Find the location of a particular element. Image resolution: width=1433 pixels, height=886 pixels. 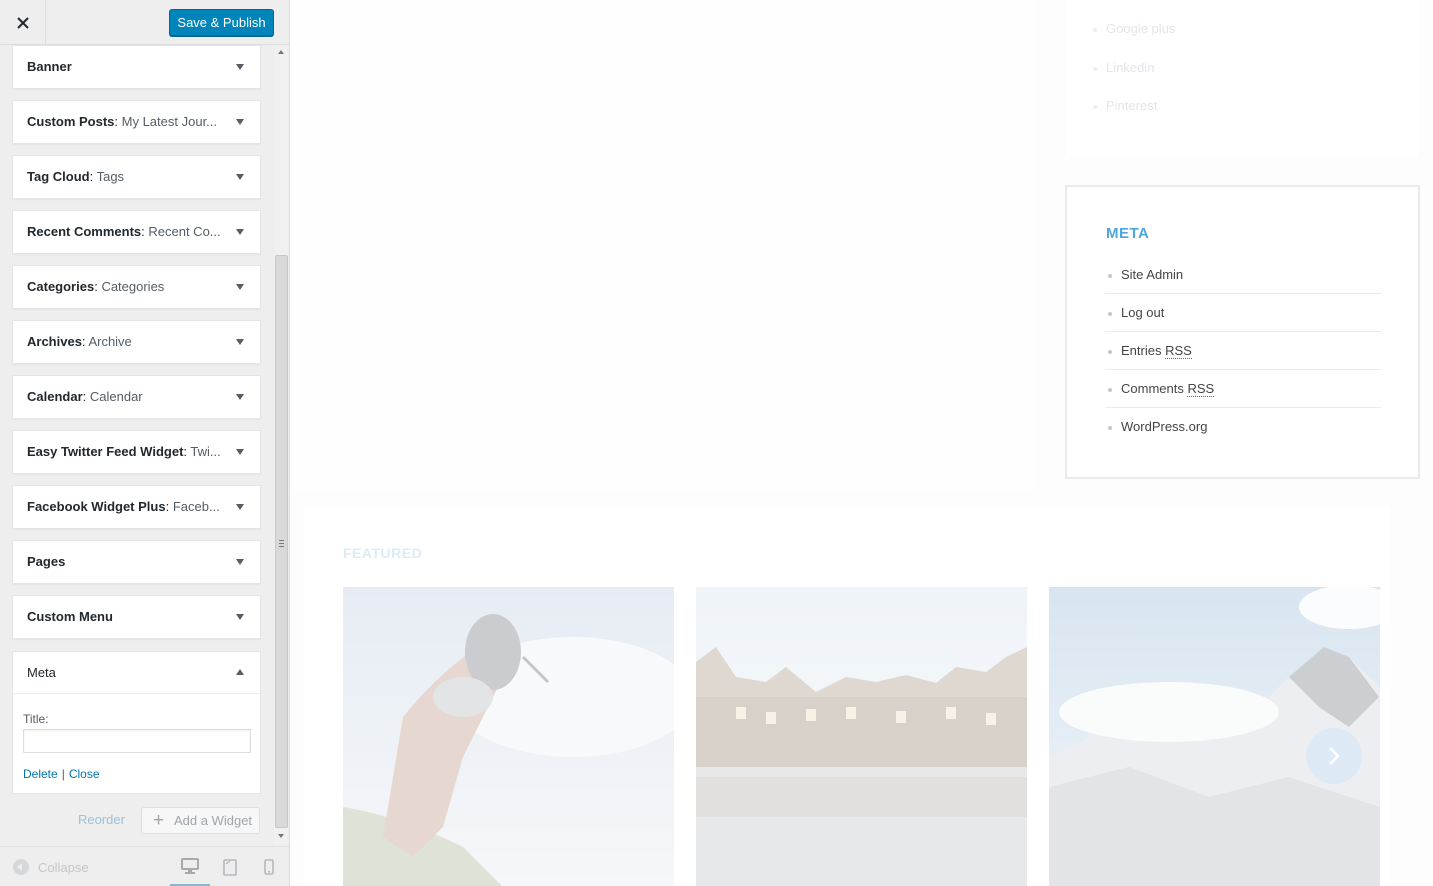

preview-mobile-button is located at coordinates (269, 866).